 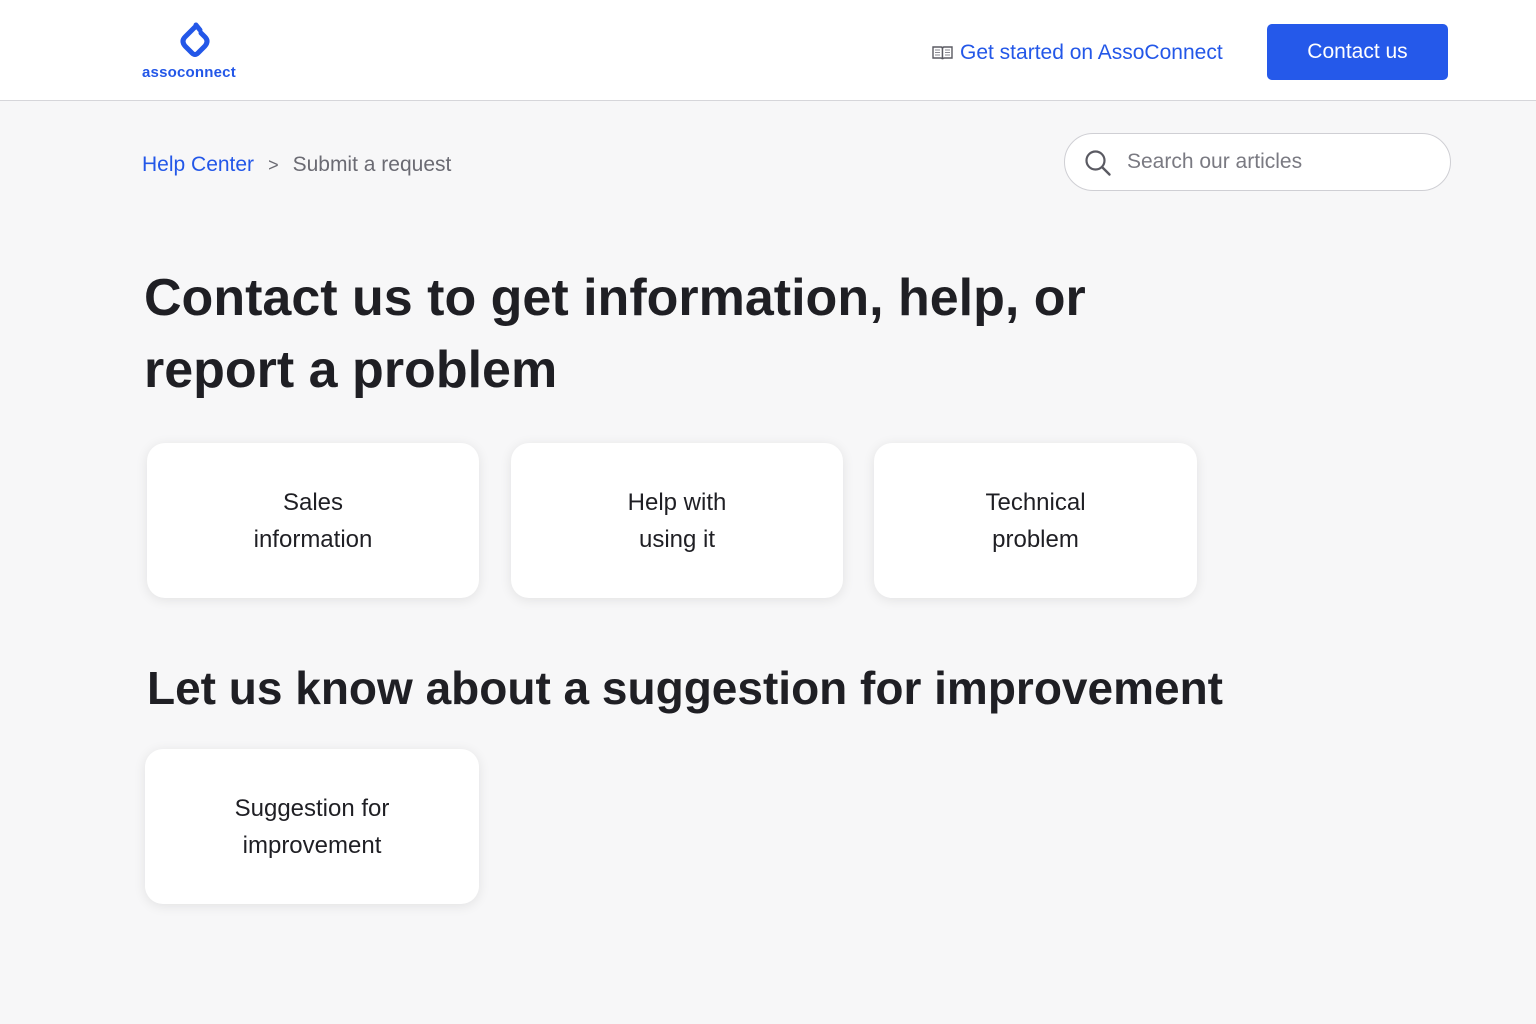 I want to click on search-icon, so click(x=1098, y=163).